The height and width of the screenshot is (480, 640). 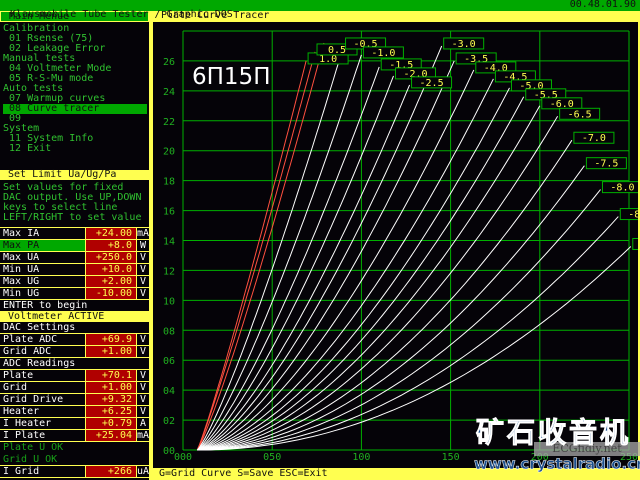 I want to click on adc-readings-header: ADC Readings, so click(x=74, y=364).